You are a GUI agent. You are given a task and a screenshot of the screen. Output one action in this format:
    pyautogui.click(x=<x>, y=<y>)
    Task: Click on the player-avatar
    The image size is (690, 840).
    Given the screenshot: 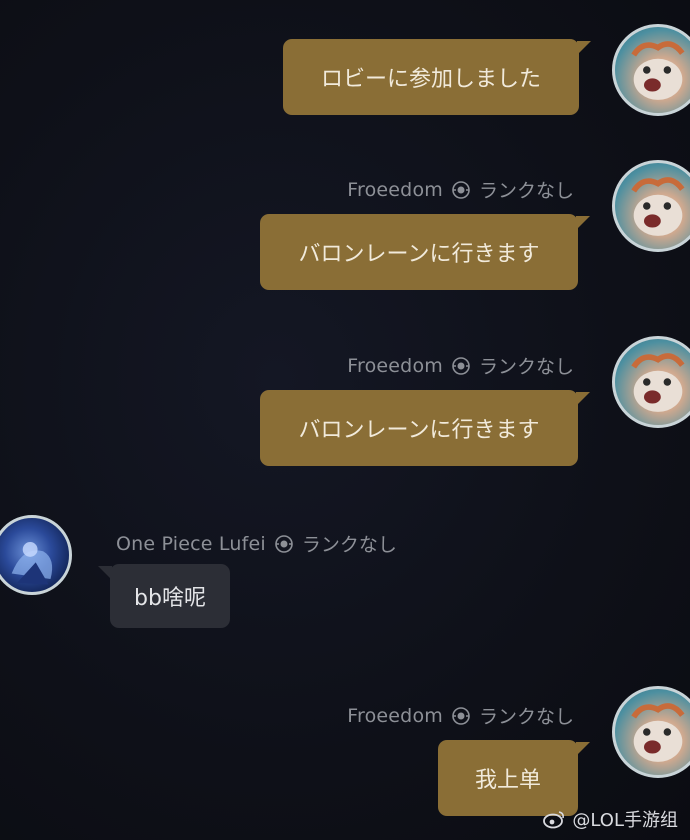 What is the action you would take?
    pyautogui.click(x=36, y=555)
    